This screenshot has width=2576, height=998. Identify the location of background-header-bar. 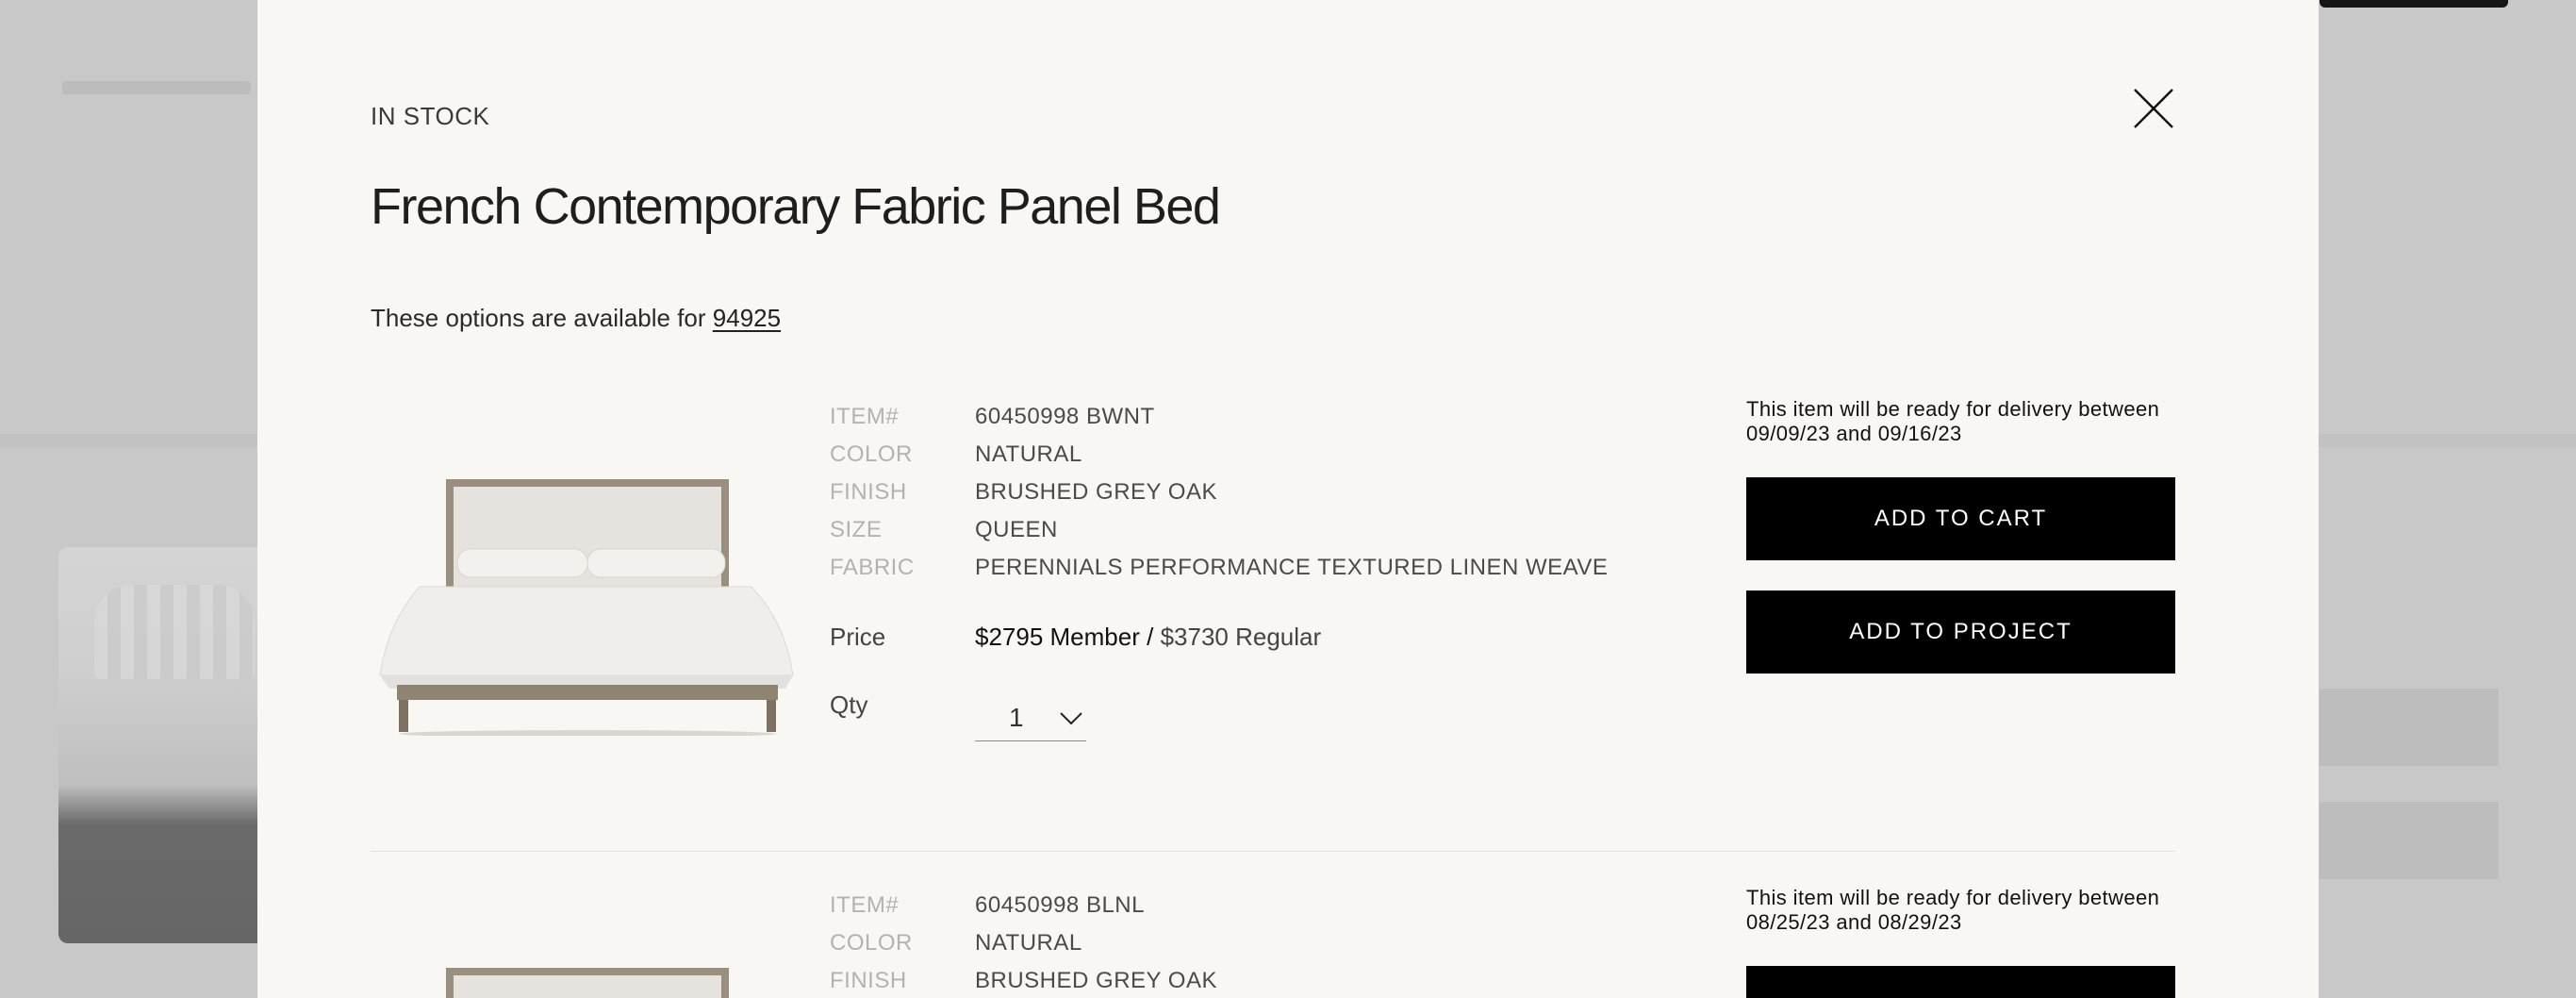
(2414, 4).